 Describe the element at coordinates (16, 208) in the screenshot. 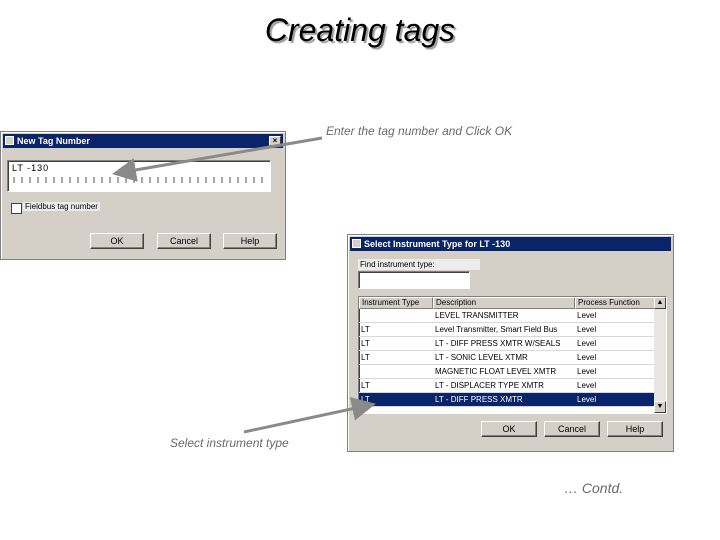

I see `fieldbus-checkbox` at that location.